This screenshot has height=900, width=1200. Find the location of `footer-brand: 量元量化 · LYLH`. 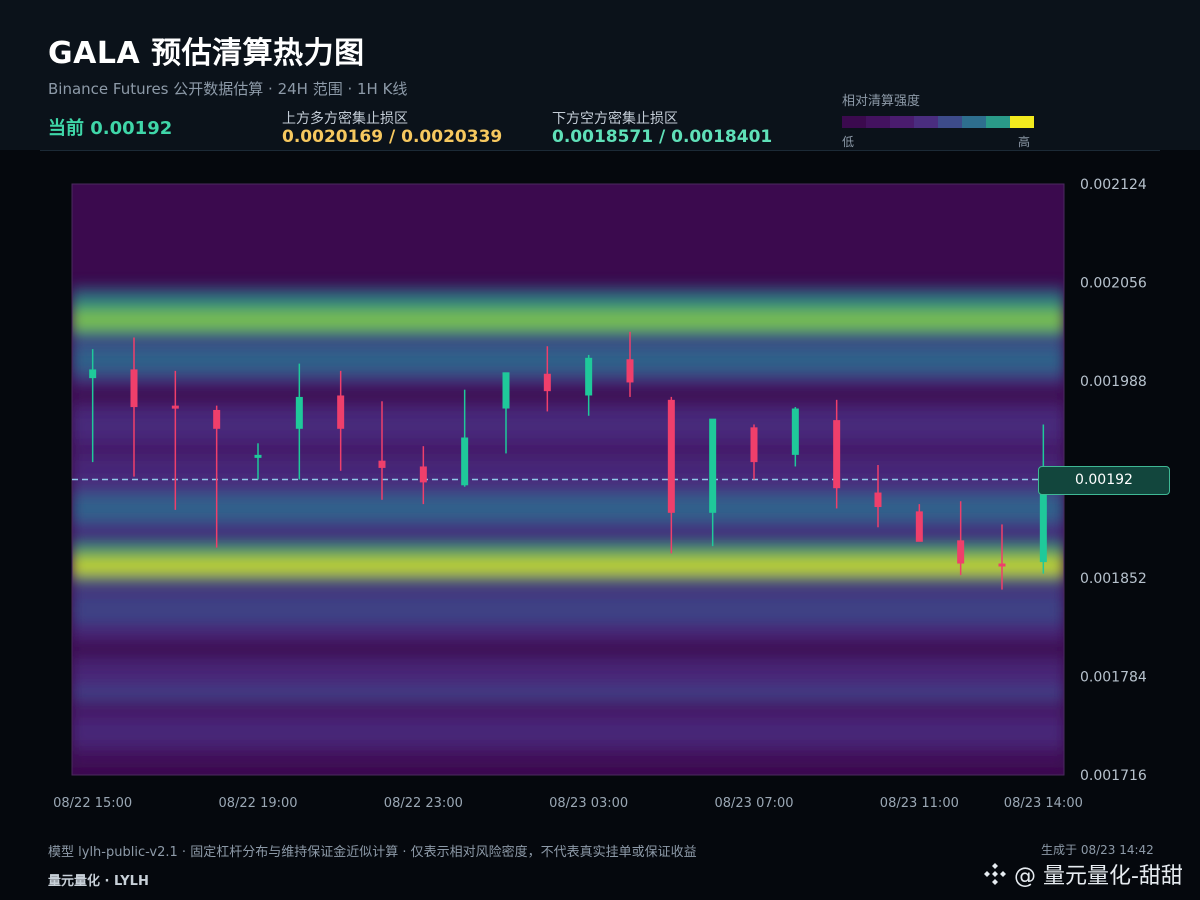

footer-brand: 量元量化 · LYLH is located at coordinates (98, 881).